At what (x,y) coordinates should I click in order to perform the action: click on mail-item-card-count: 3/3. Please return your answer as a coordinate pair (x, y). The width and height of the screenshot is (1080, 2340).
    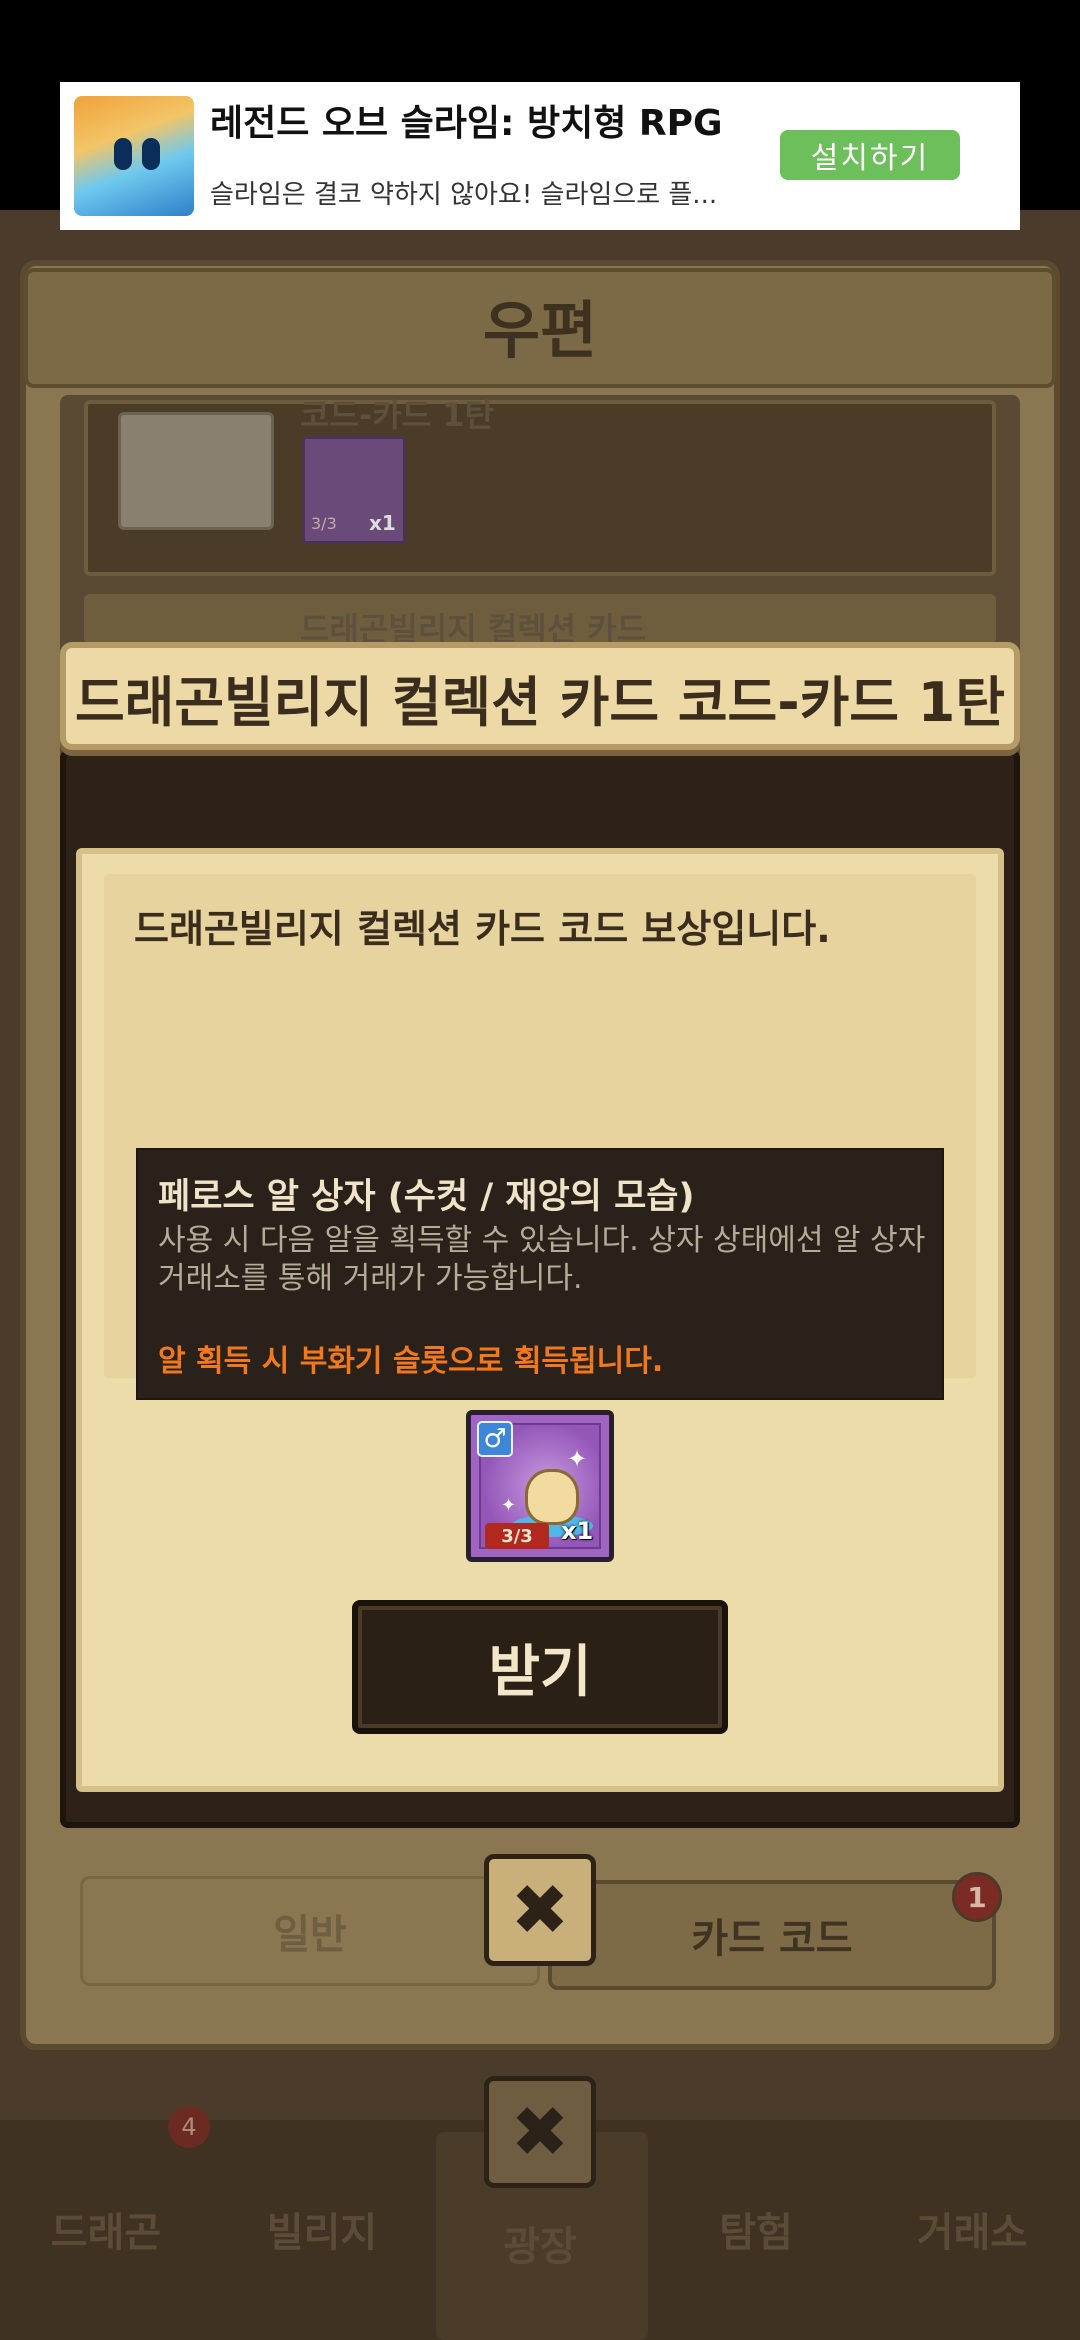
    Looking at the image, I should click on (324, 523).